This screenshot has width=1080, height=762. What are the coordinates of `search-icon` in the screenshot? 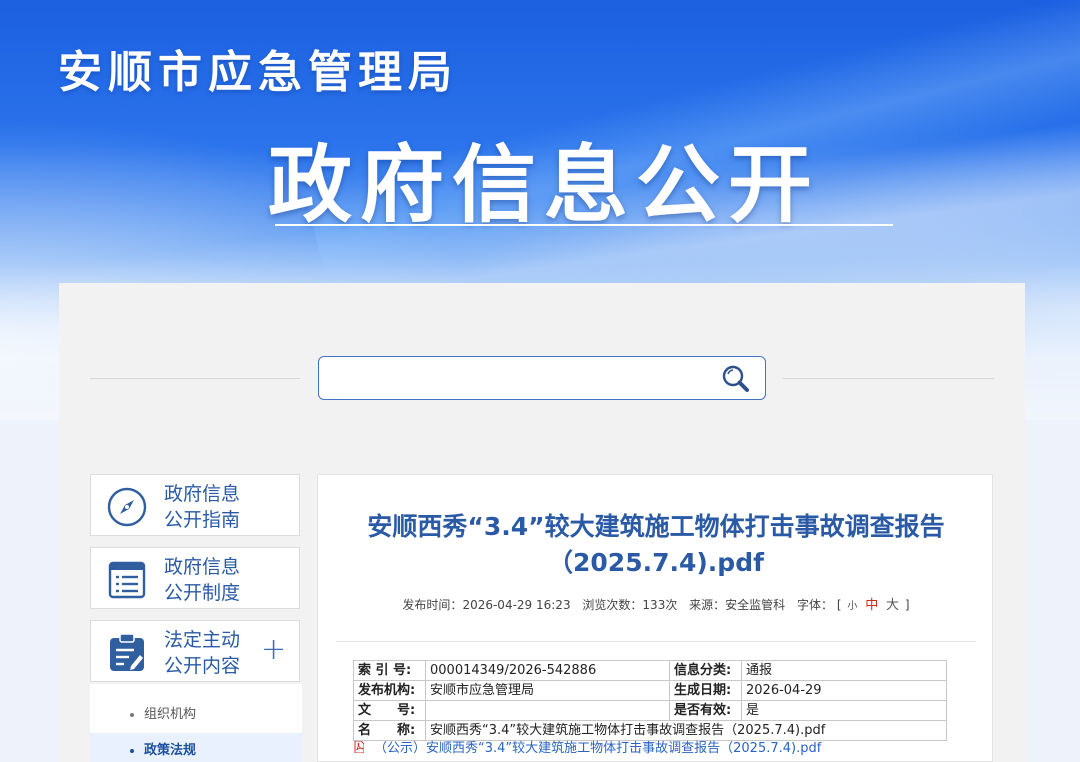 It's located at (736, 379).